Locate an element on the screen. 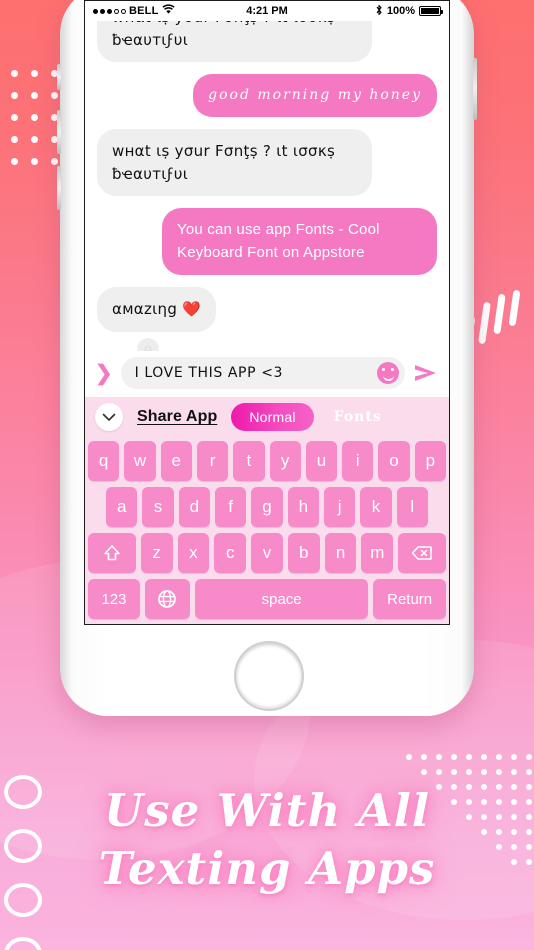 This screenshot has width=534, height=950. key-o: o is located at coordinates (394, 461).